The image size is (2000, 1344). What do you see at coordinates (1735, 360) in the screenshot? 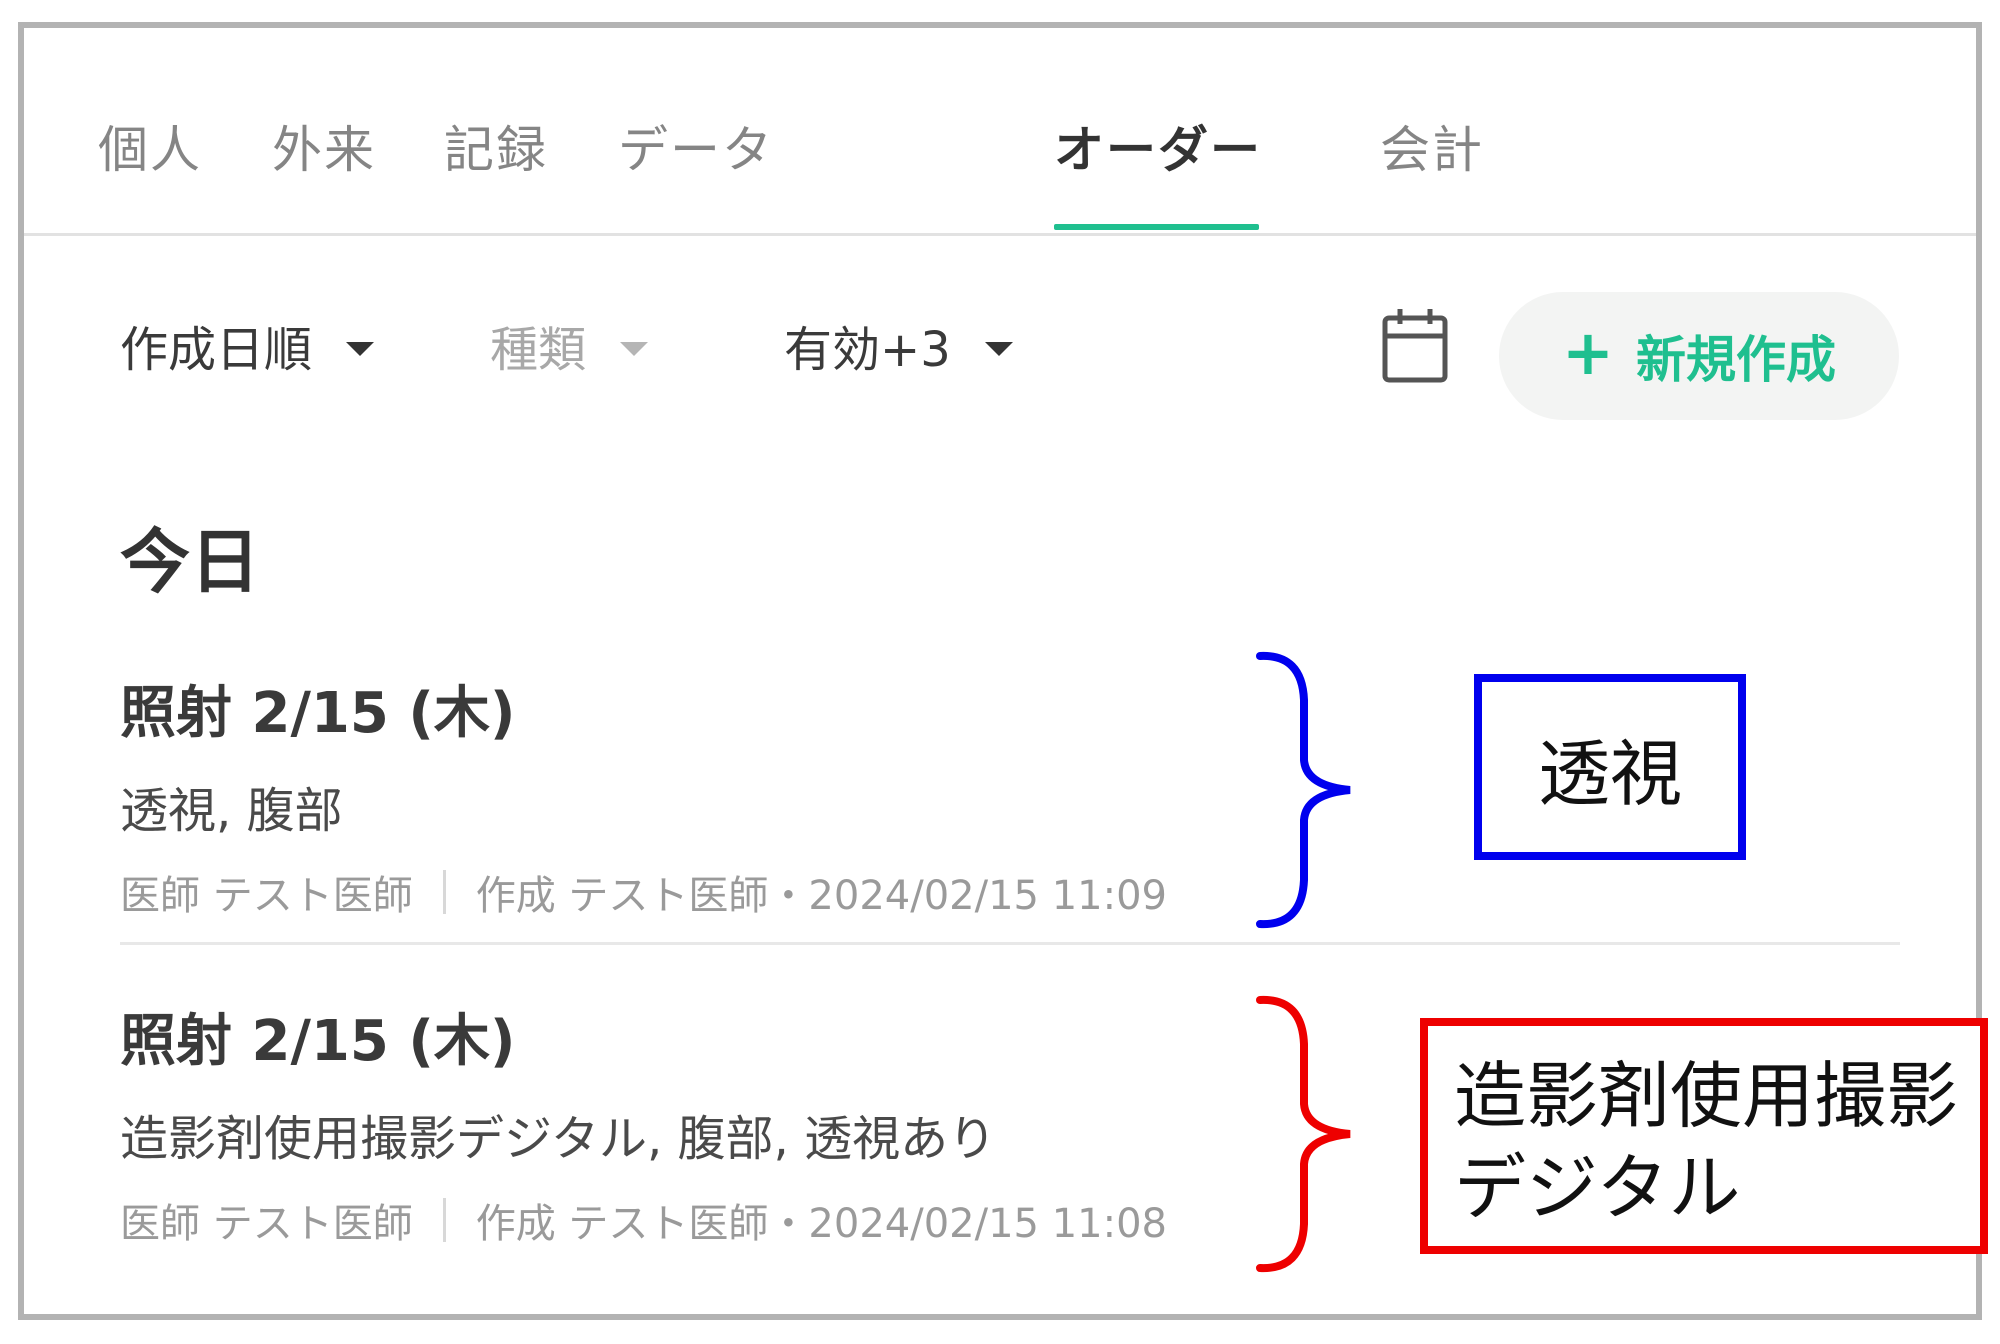
I see `new-order-button-label: 新規作成` at bounding box center [1735, 360].